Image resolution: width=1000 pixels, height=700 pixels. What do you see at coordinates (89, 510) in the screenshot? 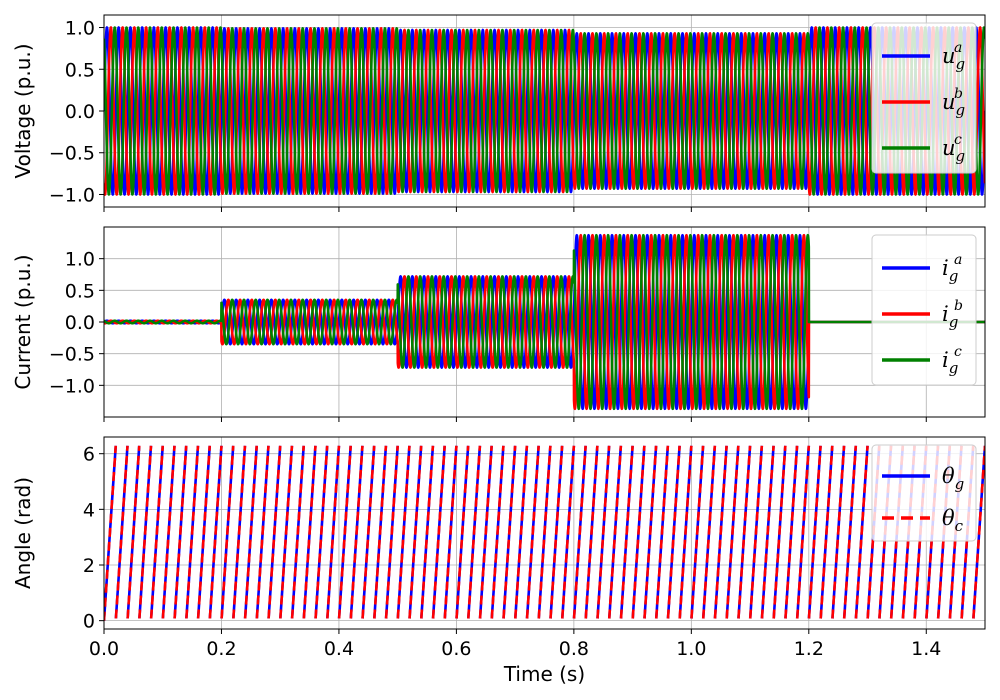
I see `y-tick-label: 4` at bounding box center [89, 510].